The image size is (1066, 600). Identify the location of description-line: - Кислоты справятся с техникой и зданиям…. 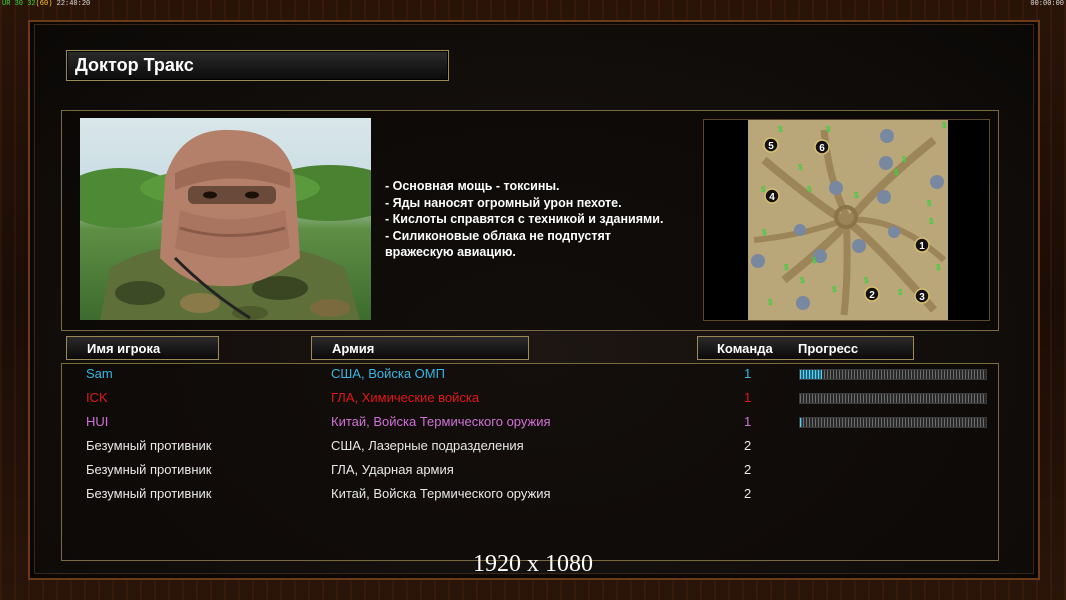
(524, 219).